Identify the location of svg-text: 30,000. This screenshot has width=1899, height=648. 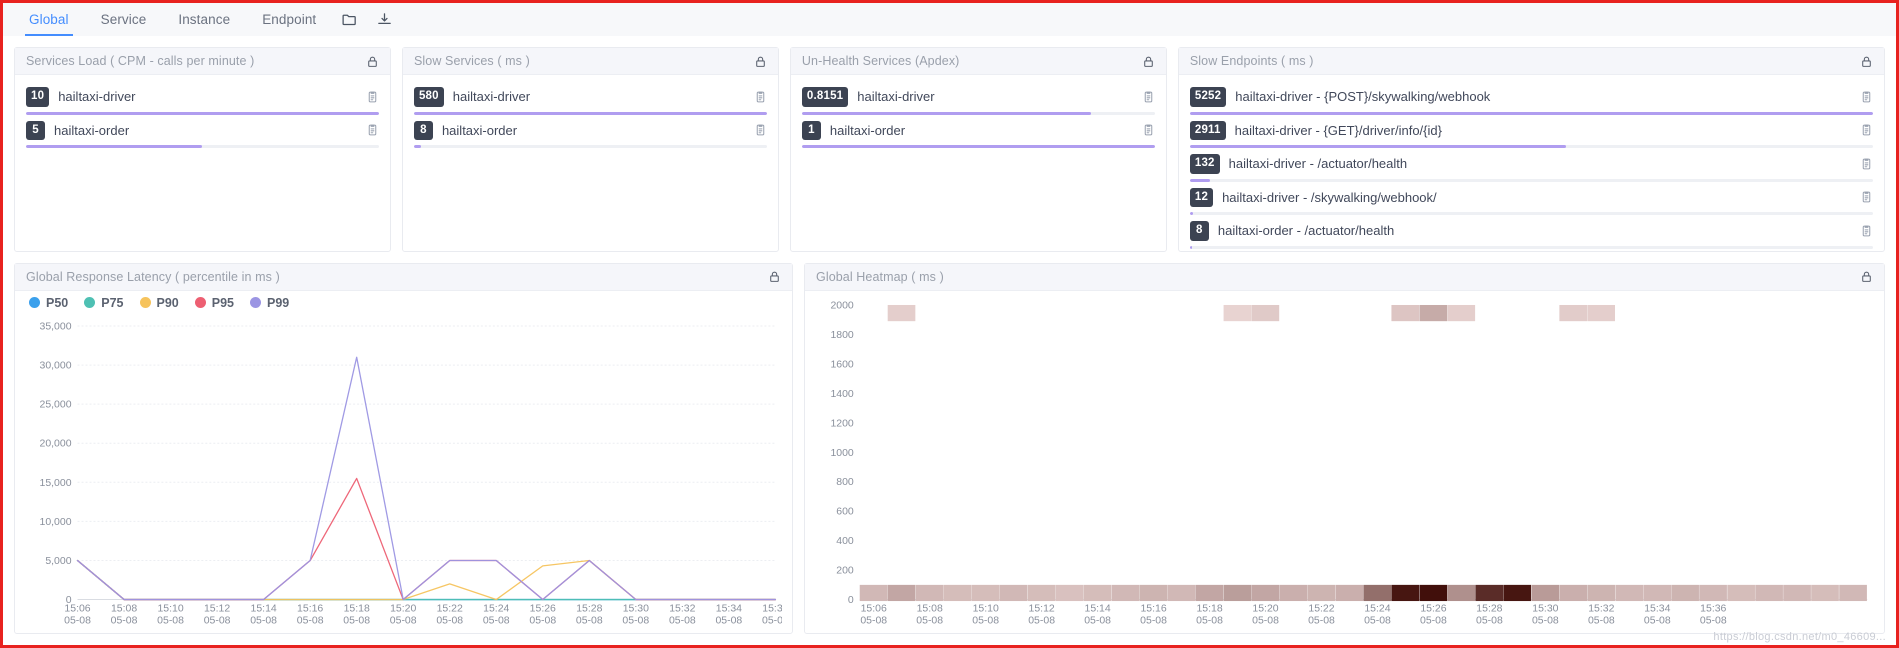
(56, 365).